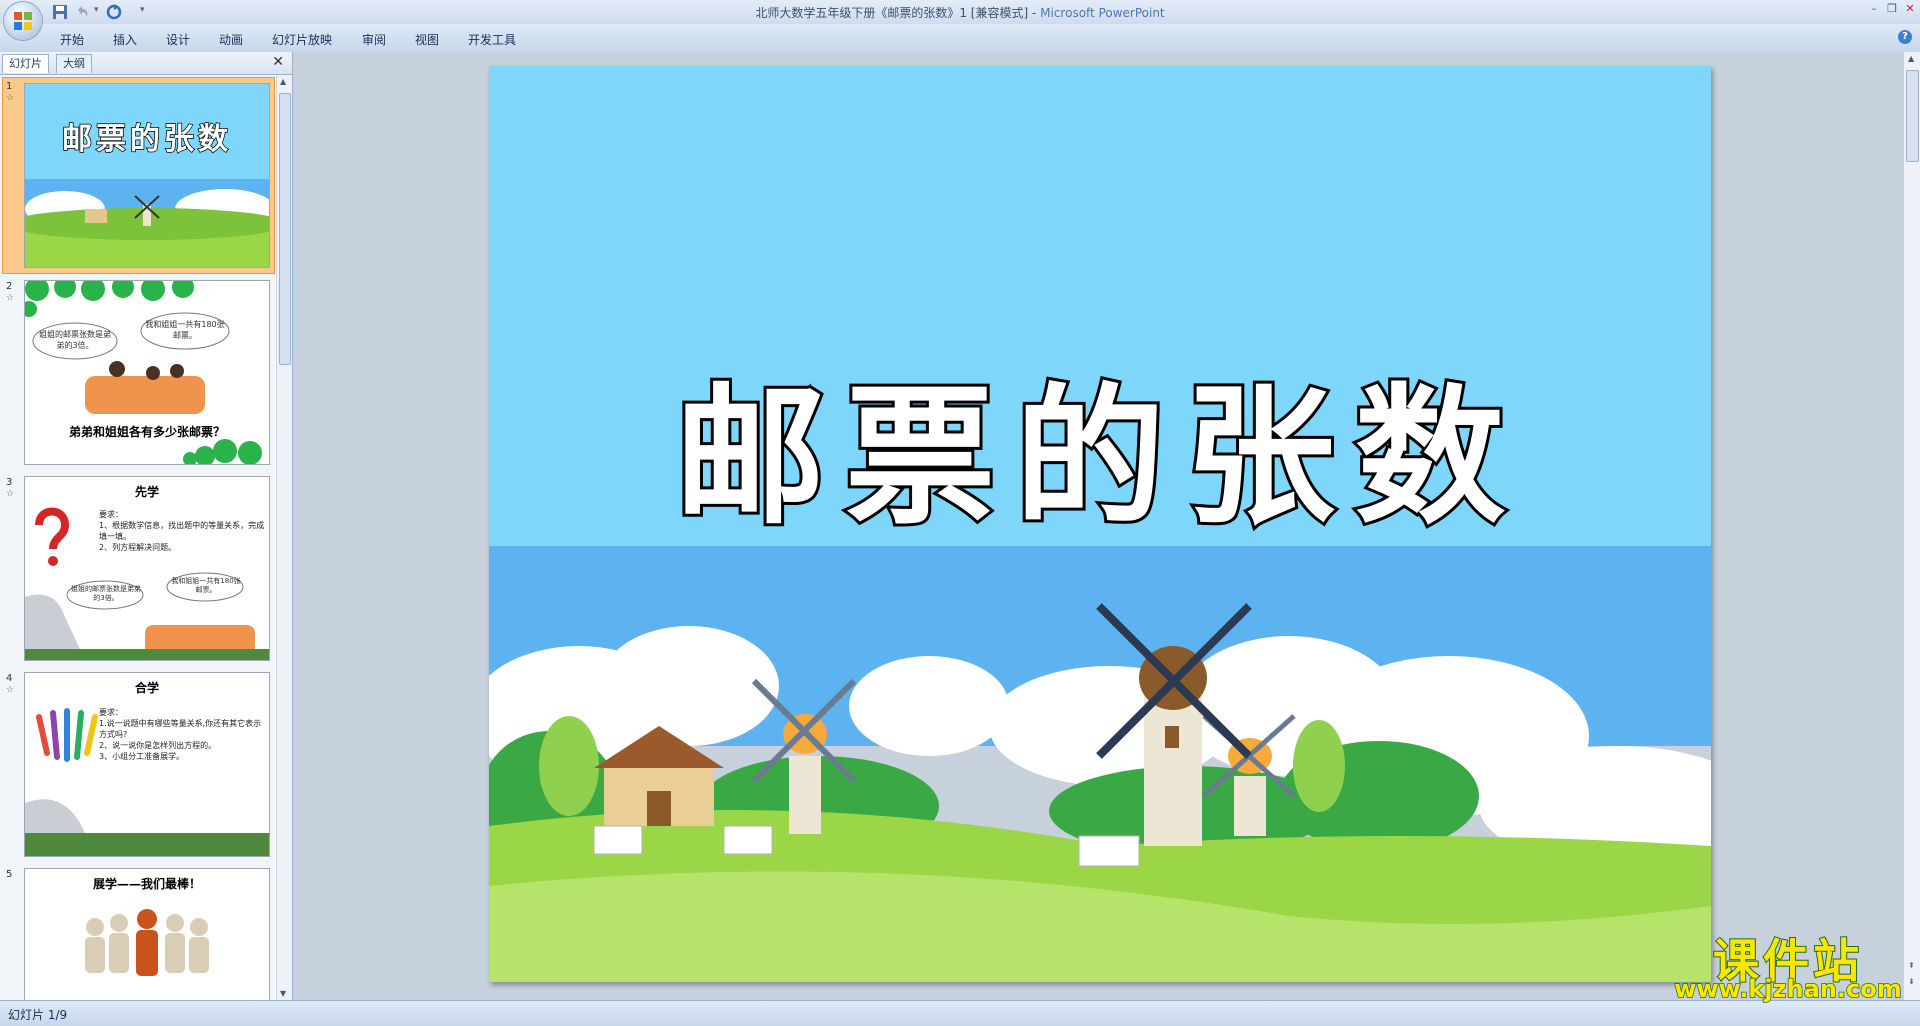 This screenshot has width=1920, height=1026. Describe the element at coordinates (138, 547) in the screenshot. I see `req-line-2: 2、列方程解决问题。` at that location.